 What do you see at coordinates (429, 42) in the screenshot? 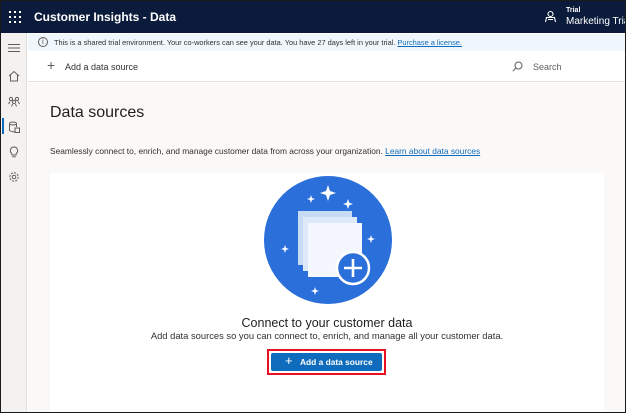
I see `purchase-license-link: Purchase a license.` at bounding box center [429, 42].